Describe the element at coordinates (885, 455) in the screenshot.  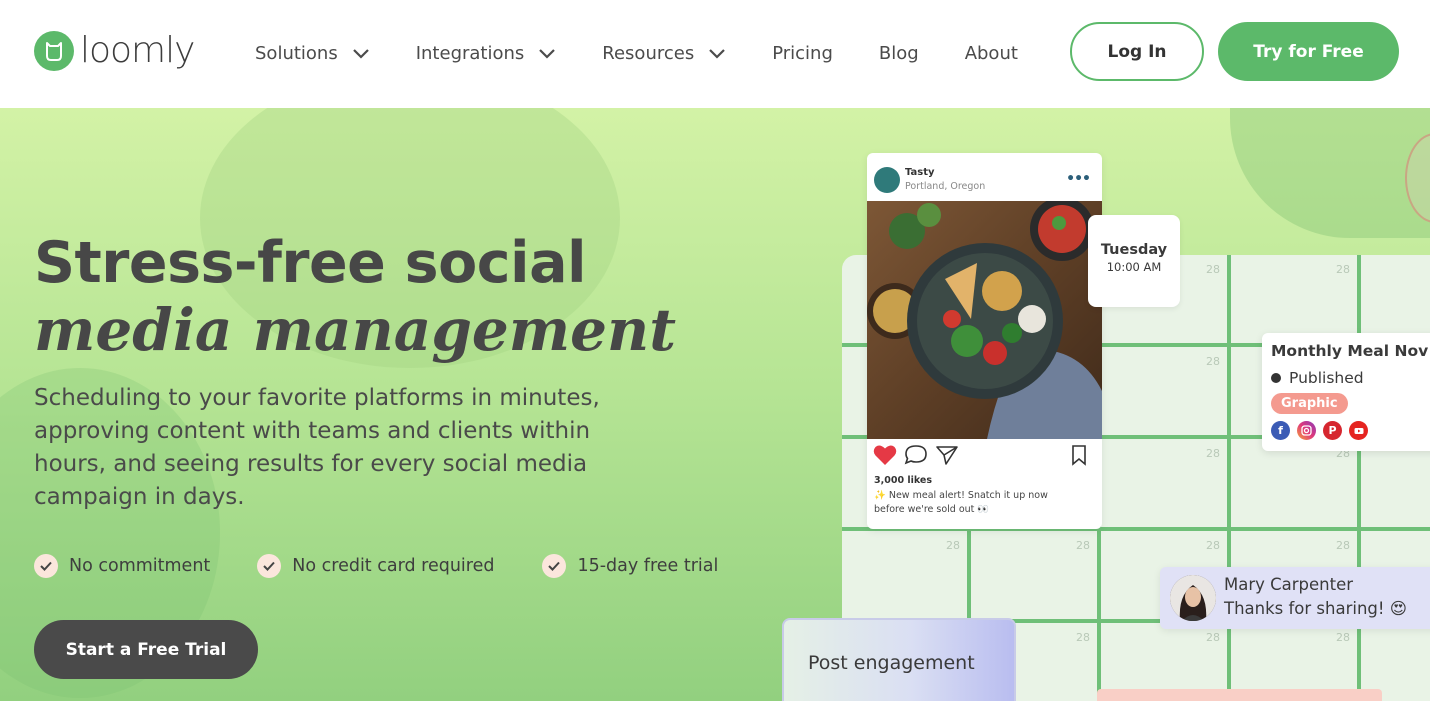
I see `heart-icon` at that location.